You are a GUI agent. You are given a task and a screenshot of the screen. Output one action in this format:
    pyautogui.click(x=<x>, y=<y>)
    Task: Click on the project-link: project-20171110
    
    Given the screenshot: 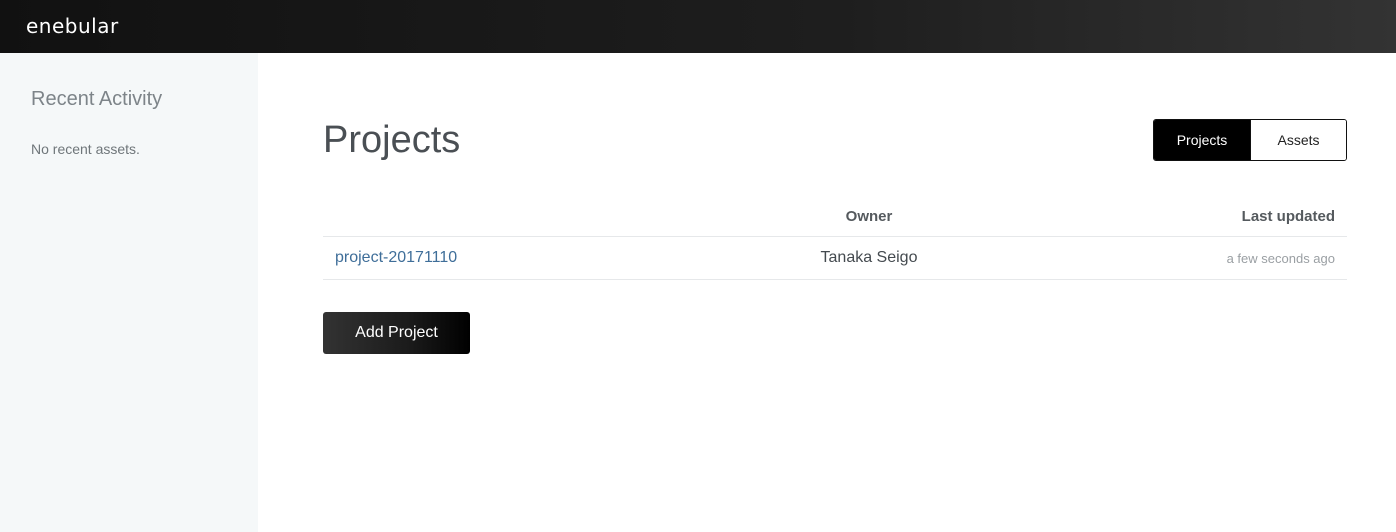 What is the action you would take?
    pyautogui.click(x=396, y=257)
    